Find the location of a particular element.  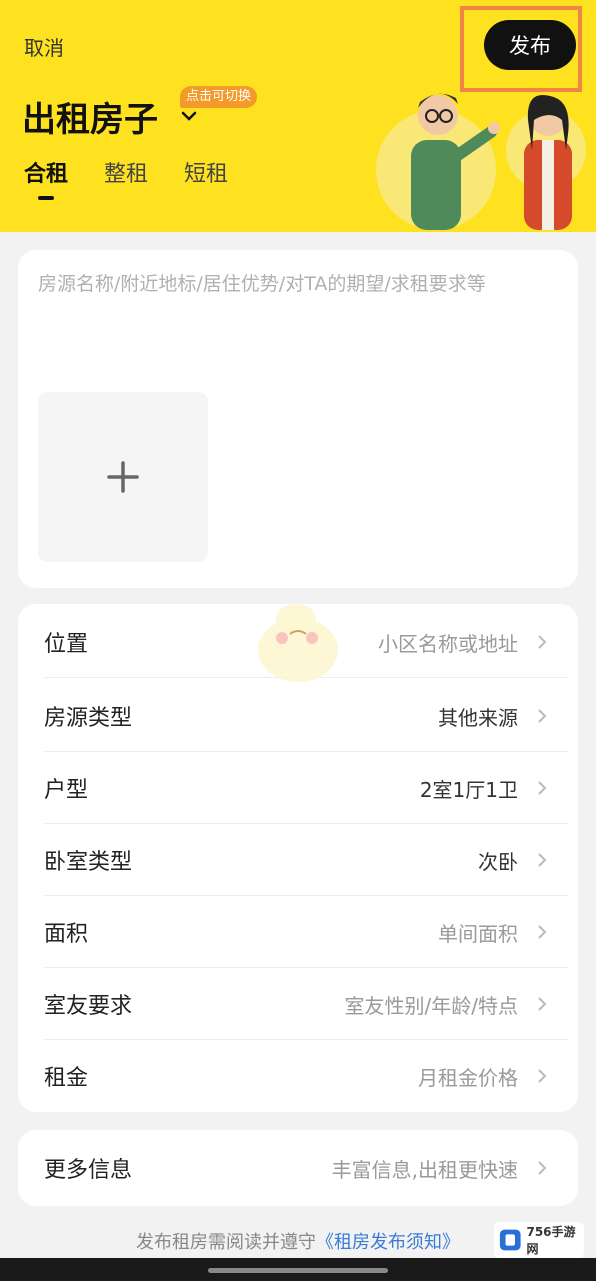

list-item-rent: 租金 月租金价格 is located at coordinates (298, 1076).